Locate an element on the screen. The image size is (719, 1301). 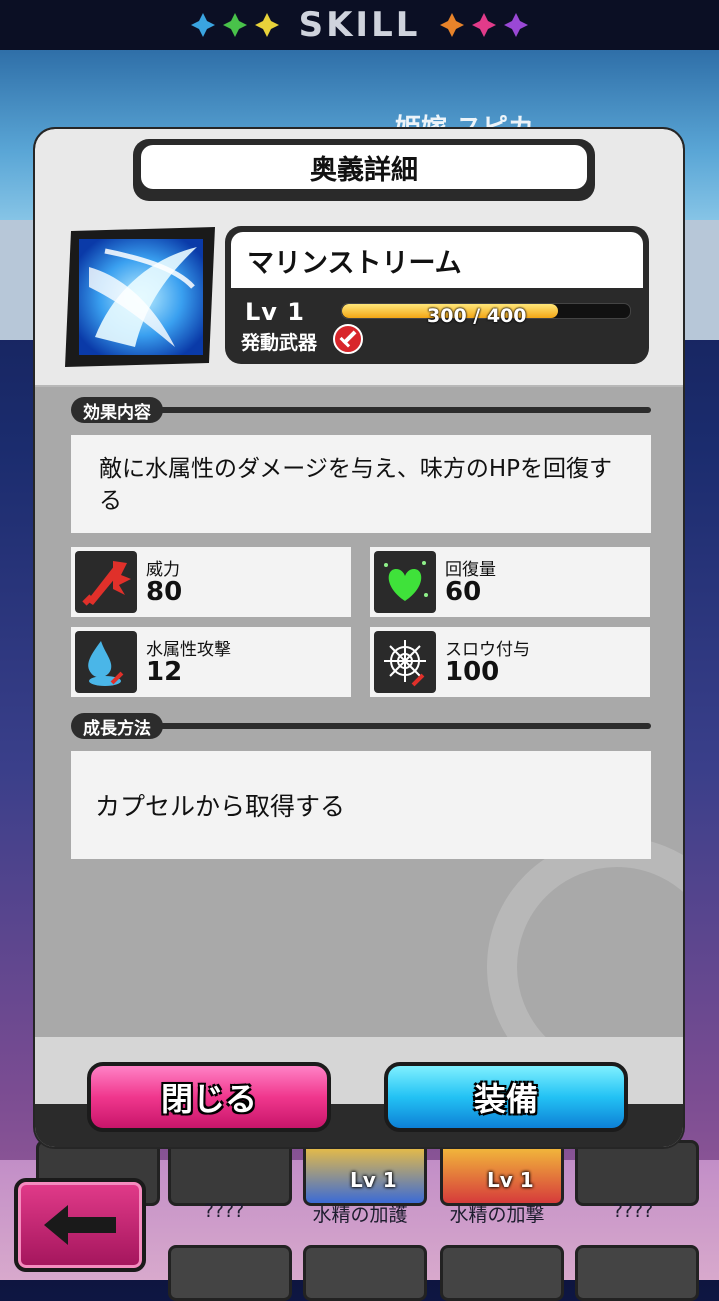
water-drop-icon is located at coordinates (106, 662).